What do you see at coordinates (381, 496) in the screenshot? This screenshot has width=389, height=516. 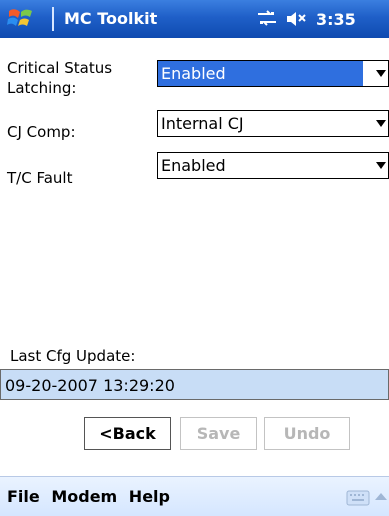 I see `keyboard-arrow-icon` at bounding box center [381, 496].